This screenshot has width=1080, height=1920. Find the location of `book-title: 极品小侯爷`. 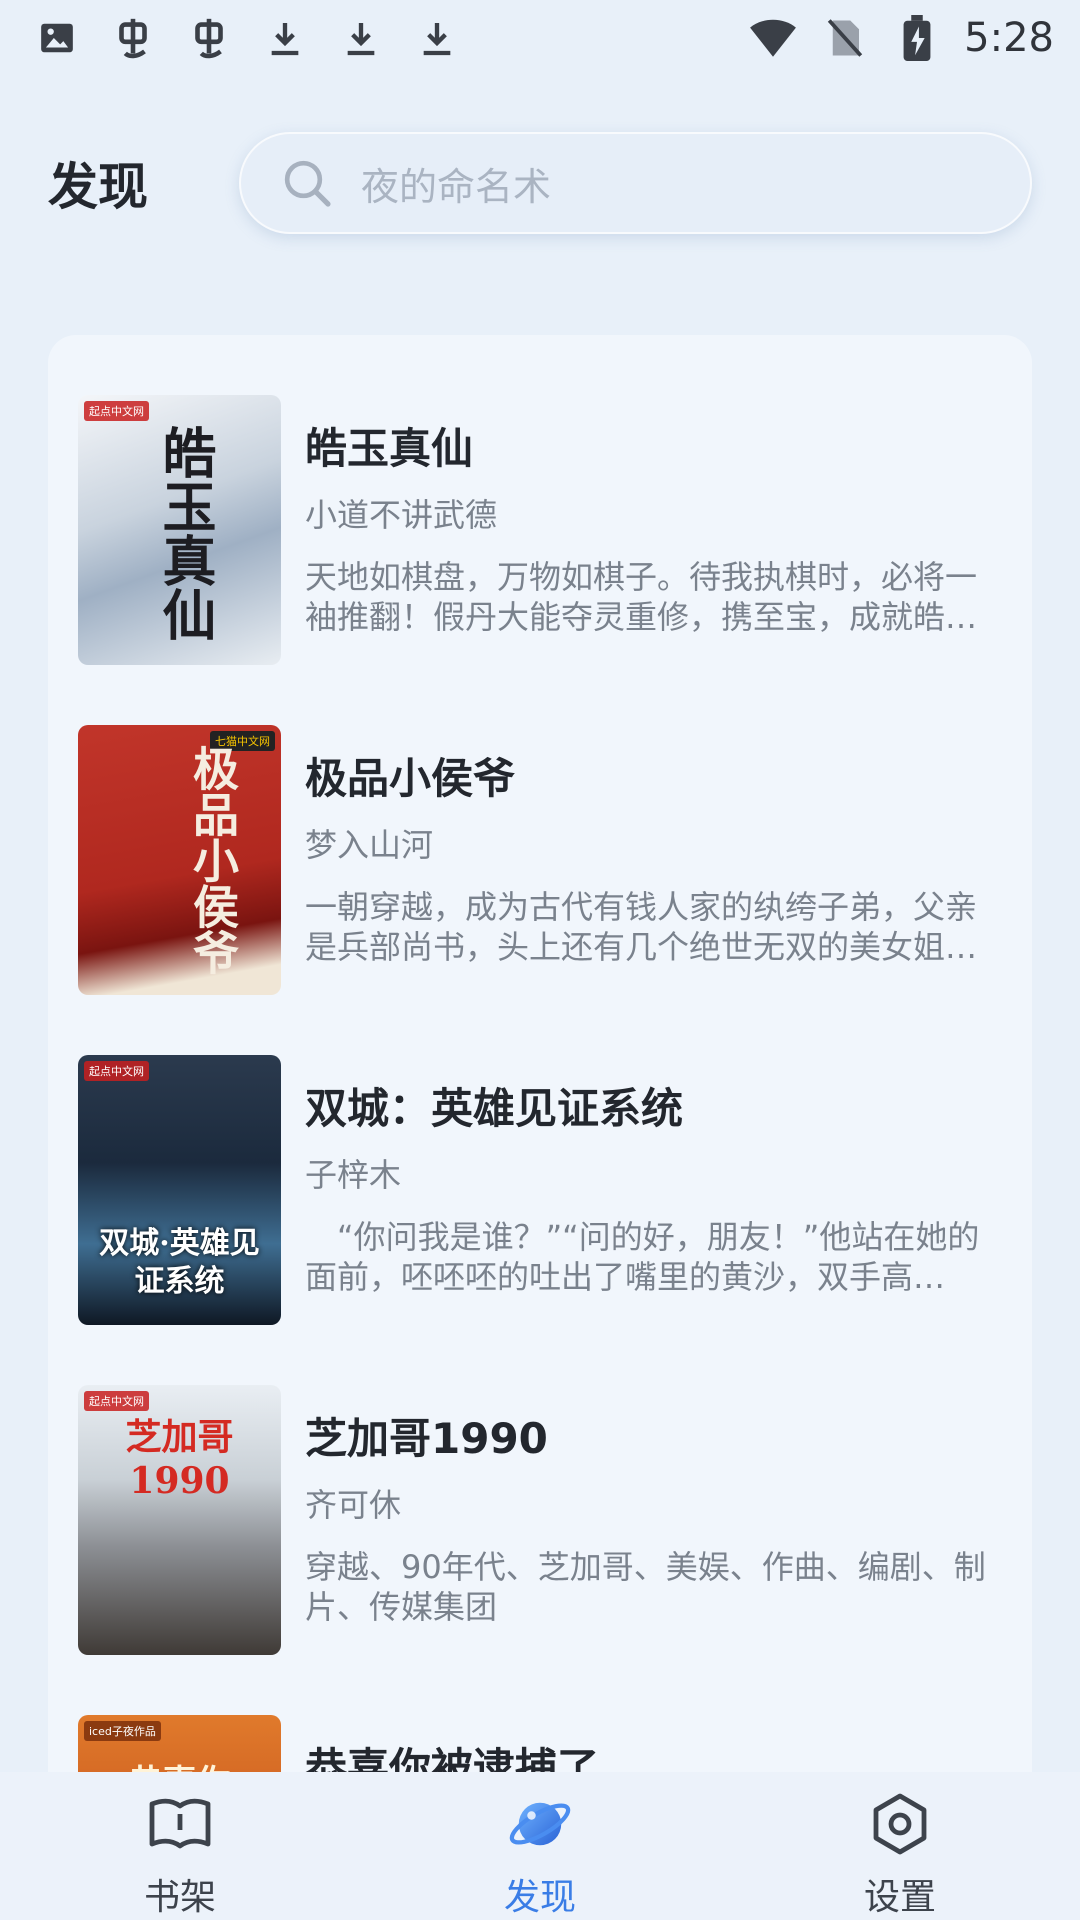

book-title: 极品小侯爷 is located at coordinates (410, 778).